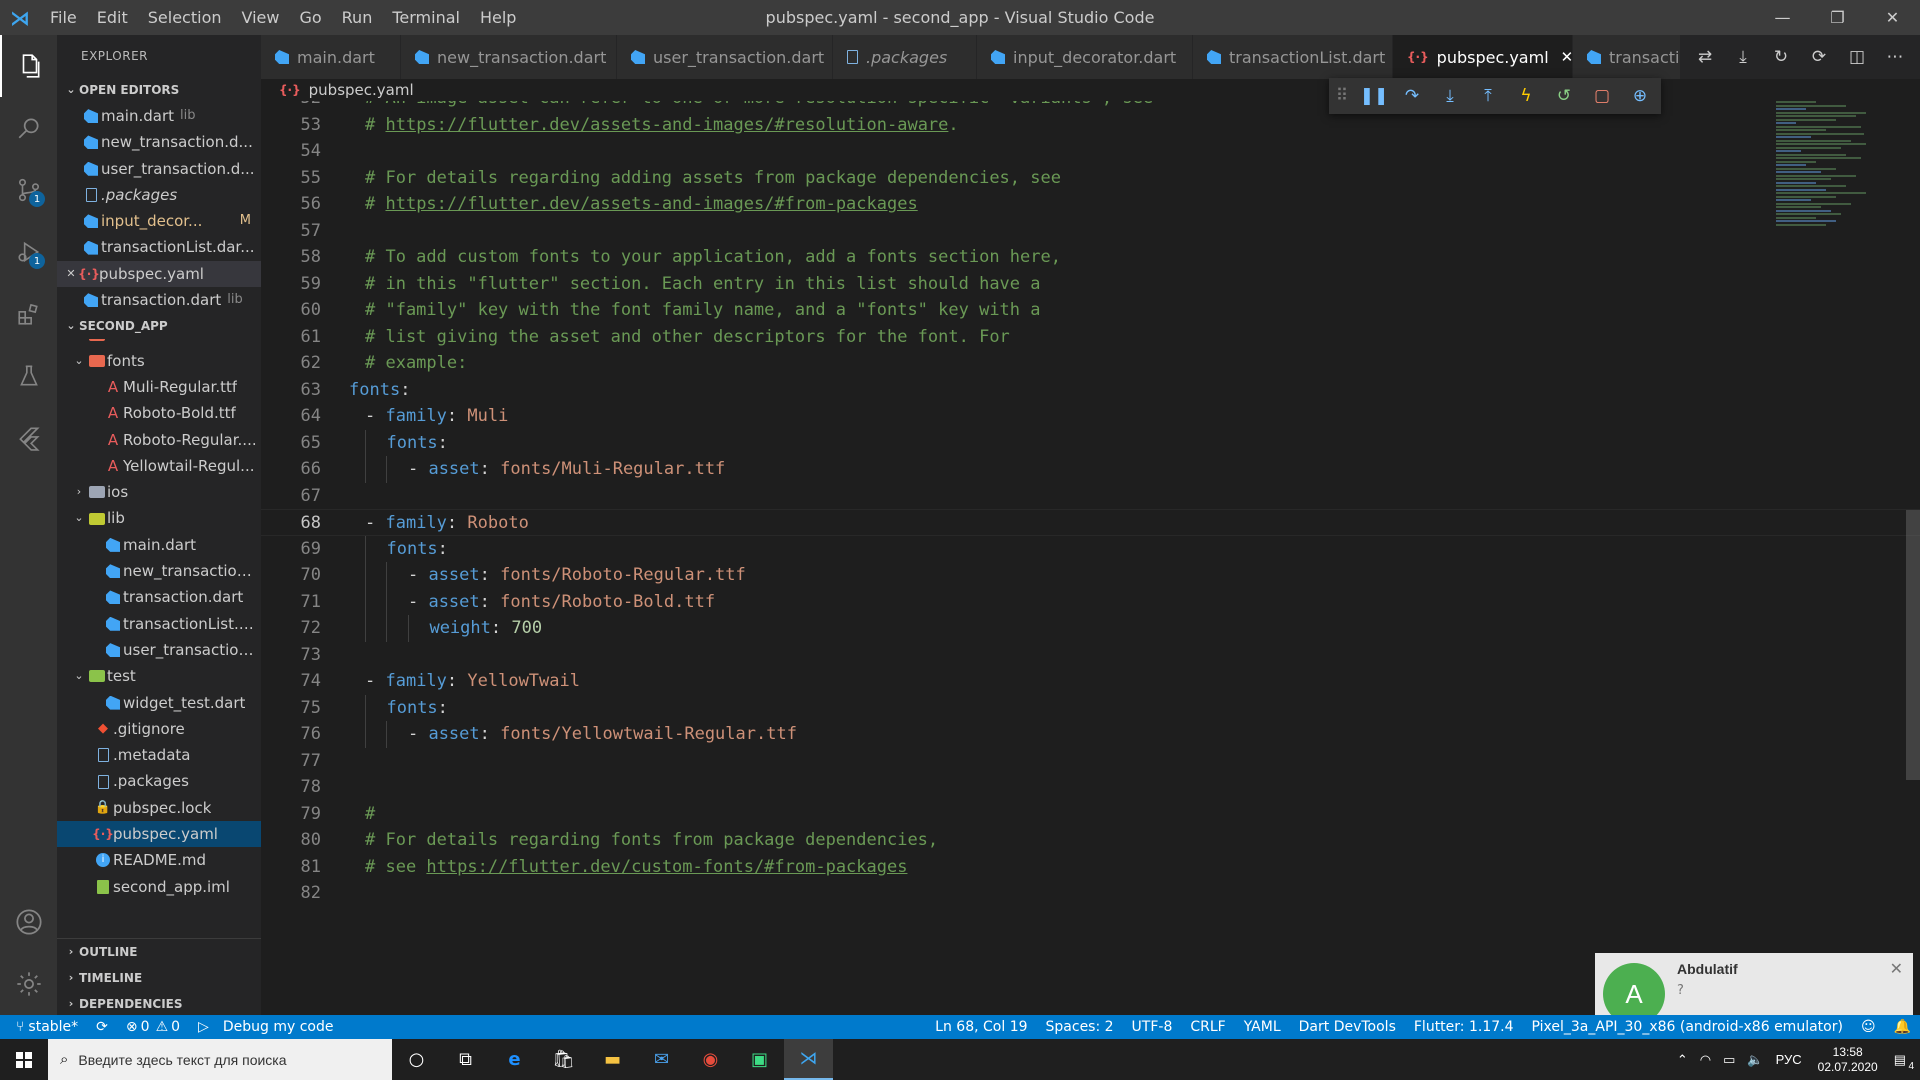  What do you see at coordinates (159, 195) in the screenshot?
I see `open-editor-item: .packages` at bounding box center [159, 195].